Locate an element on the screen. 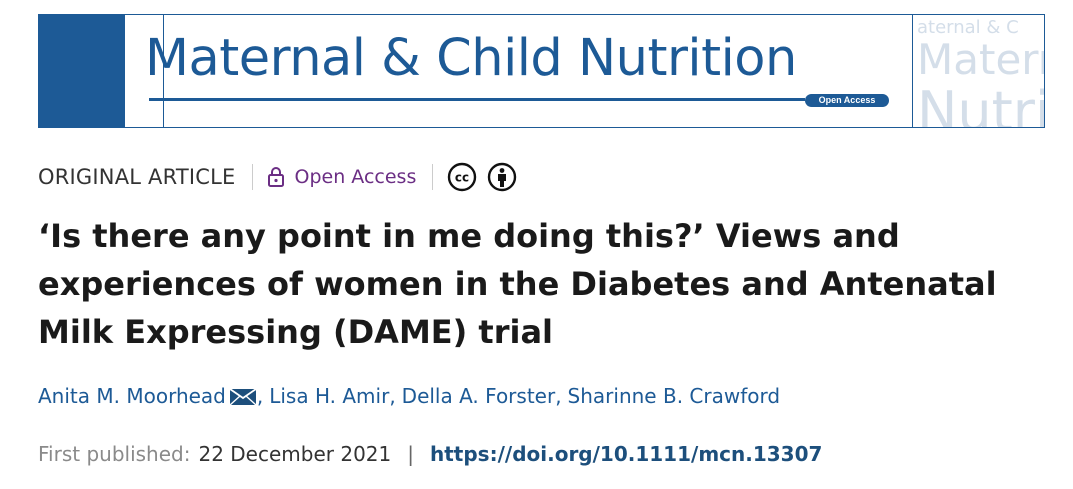 The height and width of the screenshot is (489, 1073). creative-commons-icon: cc is located at coordinates (462, 177).